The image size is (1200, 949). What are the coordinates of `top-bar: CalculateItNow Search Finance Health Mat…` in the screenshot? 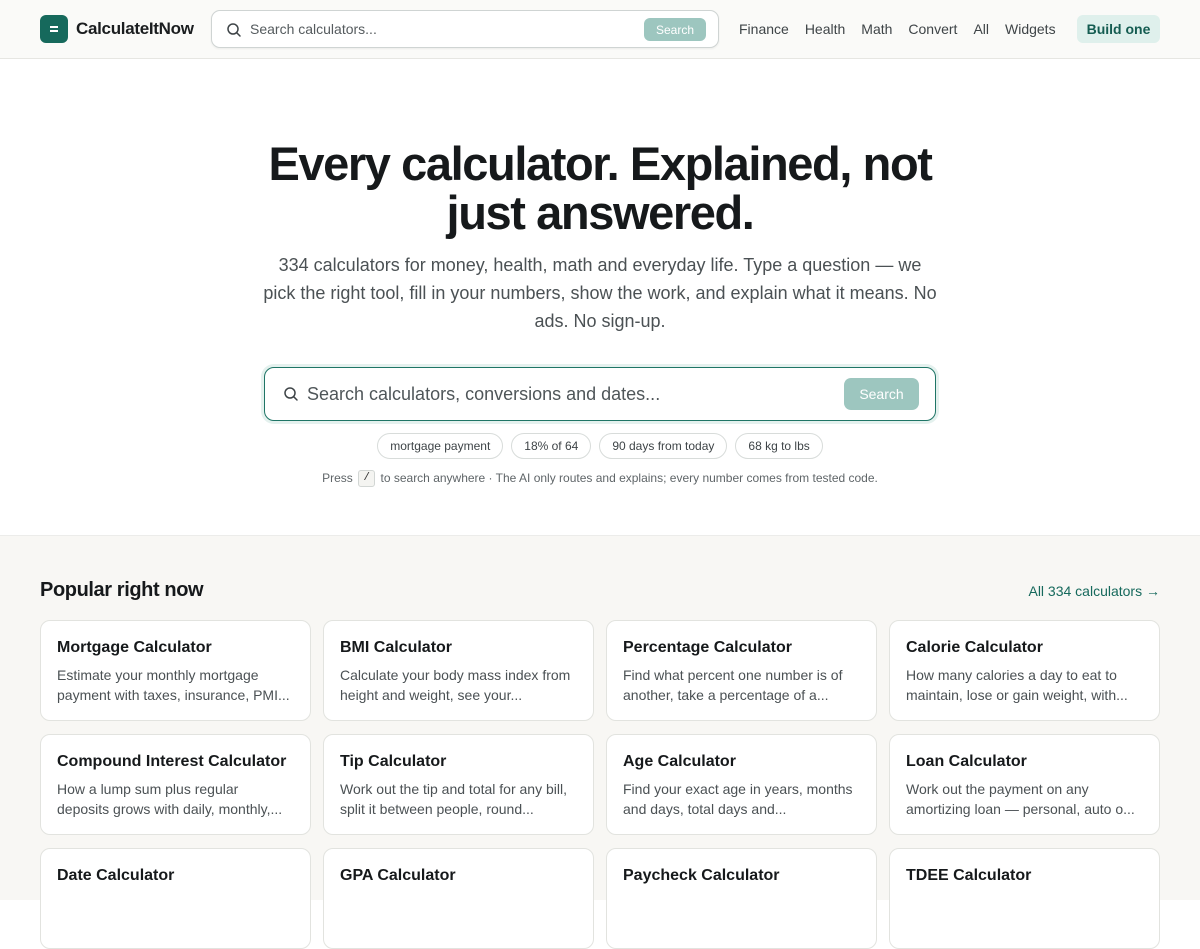 It's located at (600, 29).